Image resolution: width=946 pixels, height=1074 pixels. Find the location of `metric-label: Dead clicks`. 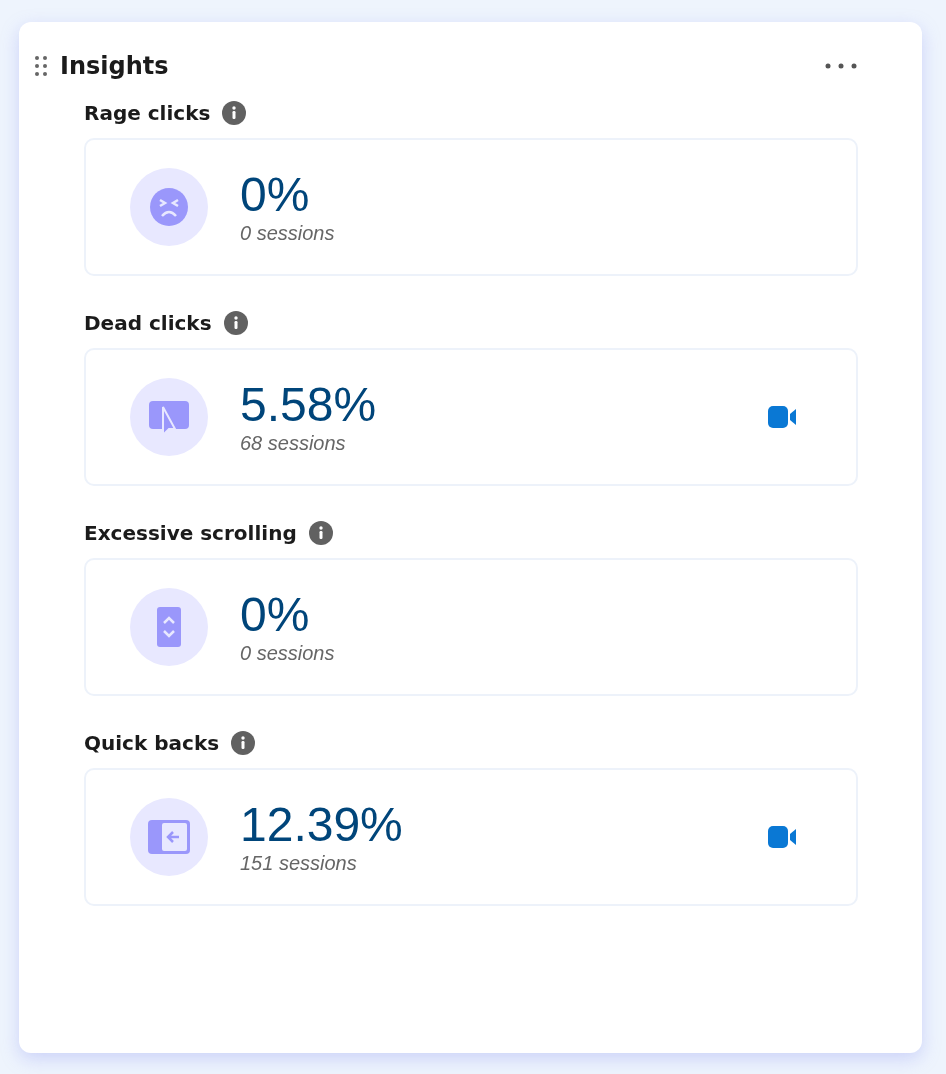

metric-label: Dead clicks is located at coordinates (148, 323).